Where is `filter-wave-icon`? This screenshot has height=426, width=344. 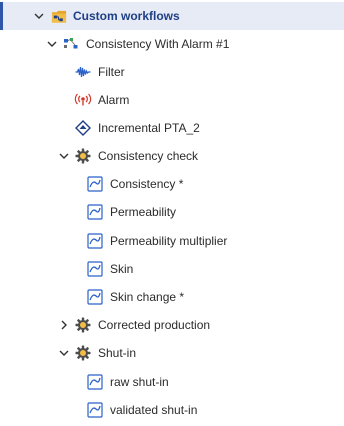 filter-wave-icon is located at coordinates (83, 72).